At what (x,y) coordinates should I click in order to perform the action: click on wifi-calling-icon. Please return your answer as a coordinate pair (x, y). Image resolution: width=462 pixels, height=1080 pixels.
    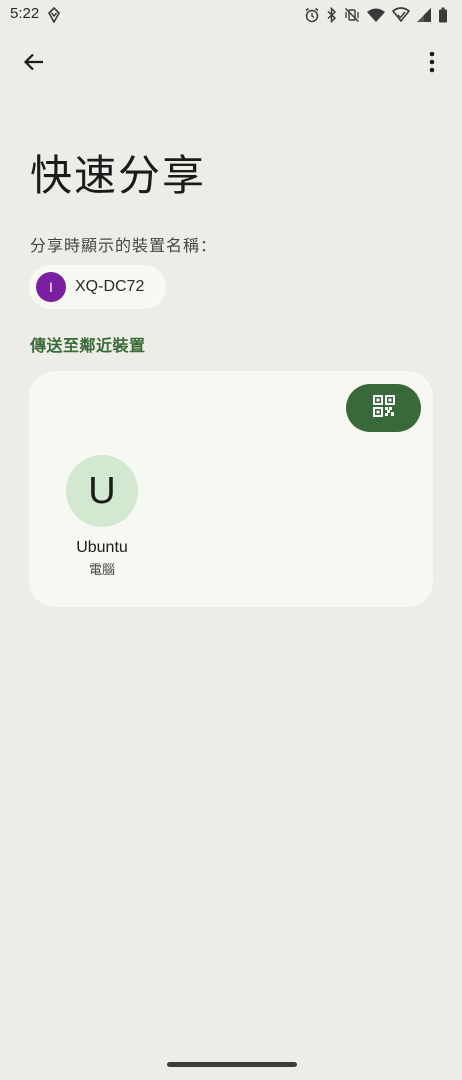
    Looking at the image, I should click on (401, 15).